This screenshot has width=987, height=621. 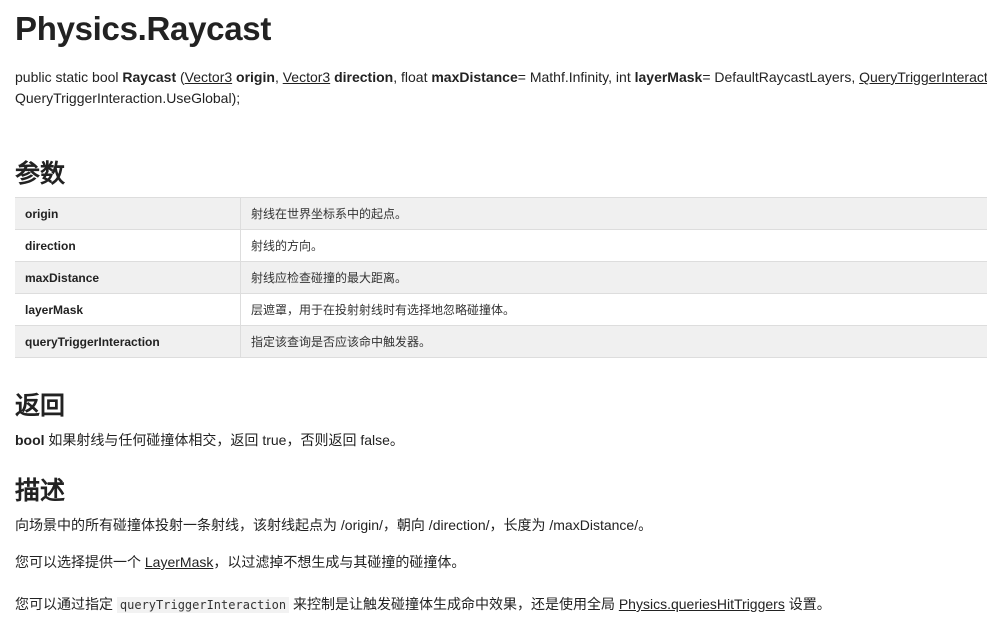 What do you see at coordinates (454, 604) in the screenshot?
I see `p3-text-mid: 来控制是让触发碰撞体生成命中效果，还是使用全局` at bounding box center [454, 604].